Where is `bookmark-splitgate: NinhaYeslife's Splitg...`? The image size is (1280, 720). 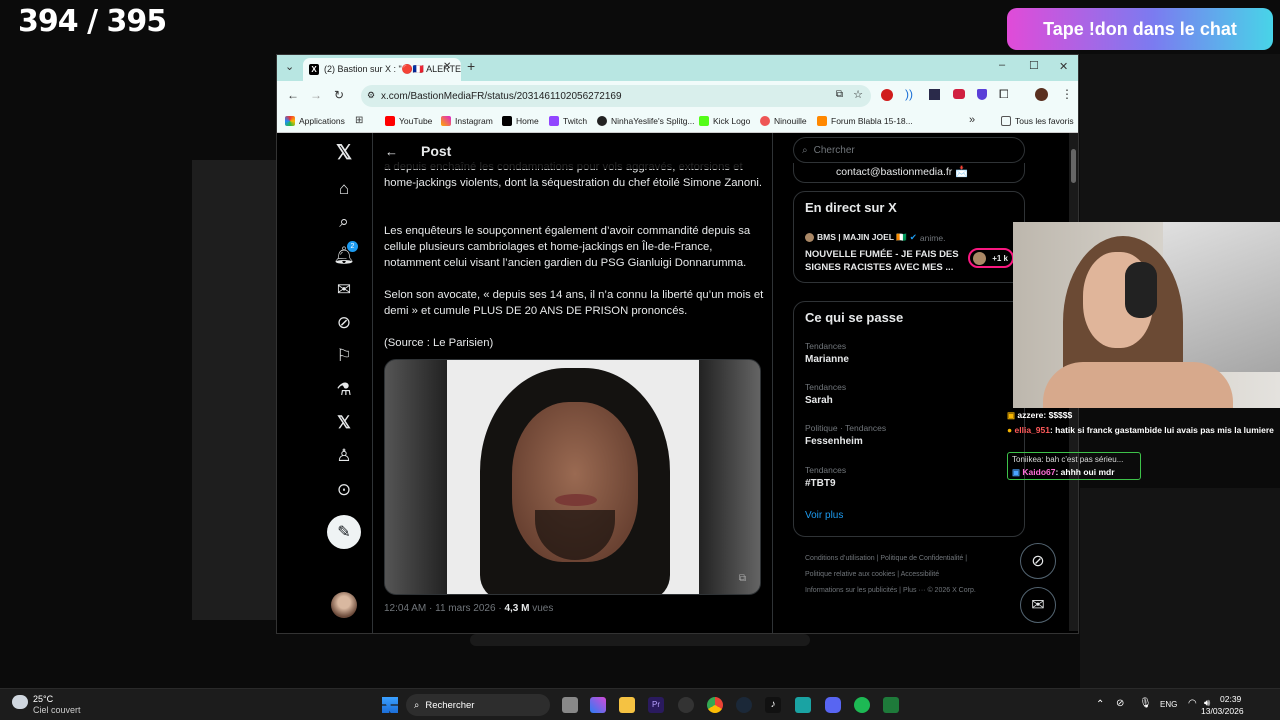
bookmark-splitgate: NinhaYeslife's Splitg... is located at coordinates (646, 121).